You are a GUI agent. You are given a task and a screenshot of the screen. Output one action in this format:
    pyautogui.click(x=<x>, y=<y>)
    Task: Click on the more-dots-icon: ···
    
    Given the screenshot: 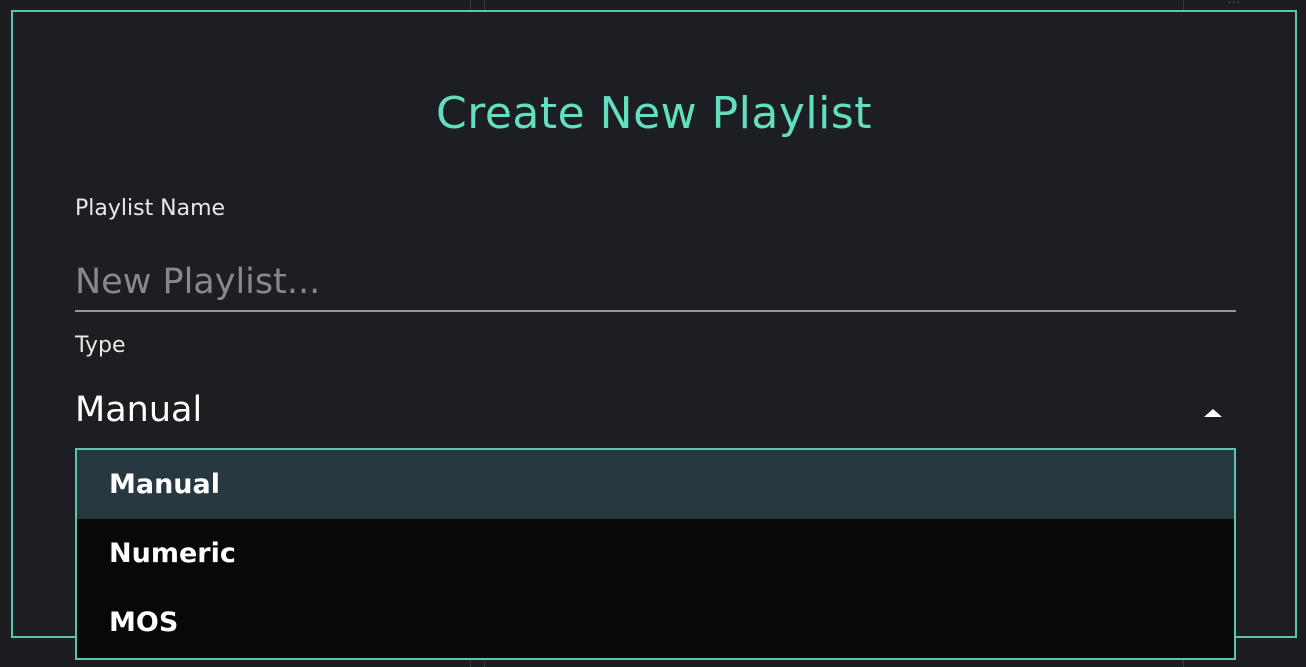 What is the action you would take?
    pyautogui.click(x=1234, y=4)
    